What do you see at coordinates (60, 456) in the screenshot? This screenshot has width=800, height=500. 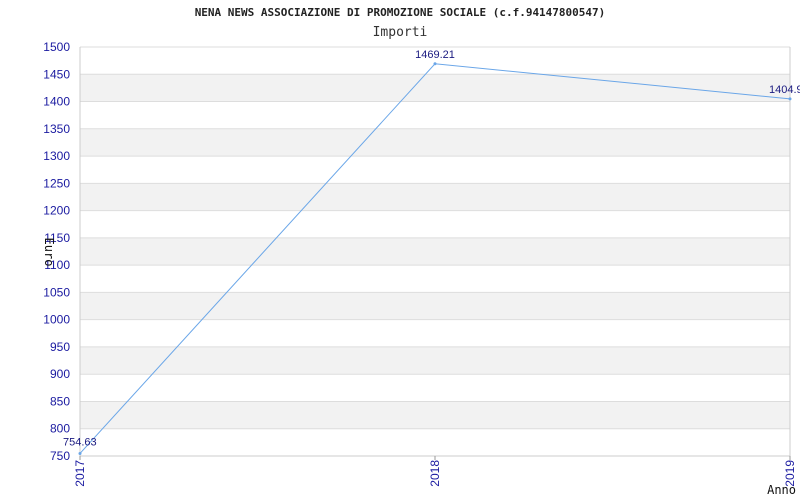 I see `y-tick-label: 750` at bounding box center [60, 456].